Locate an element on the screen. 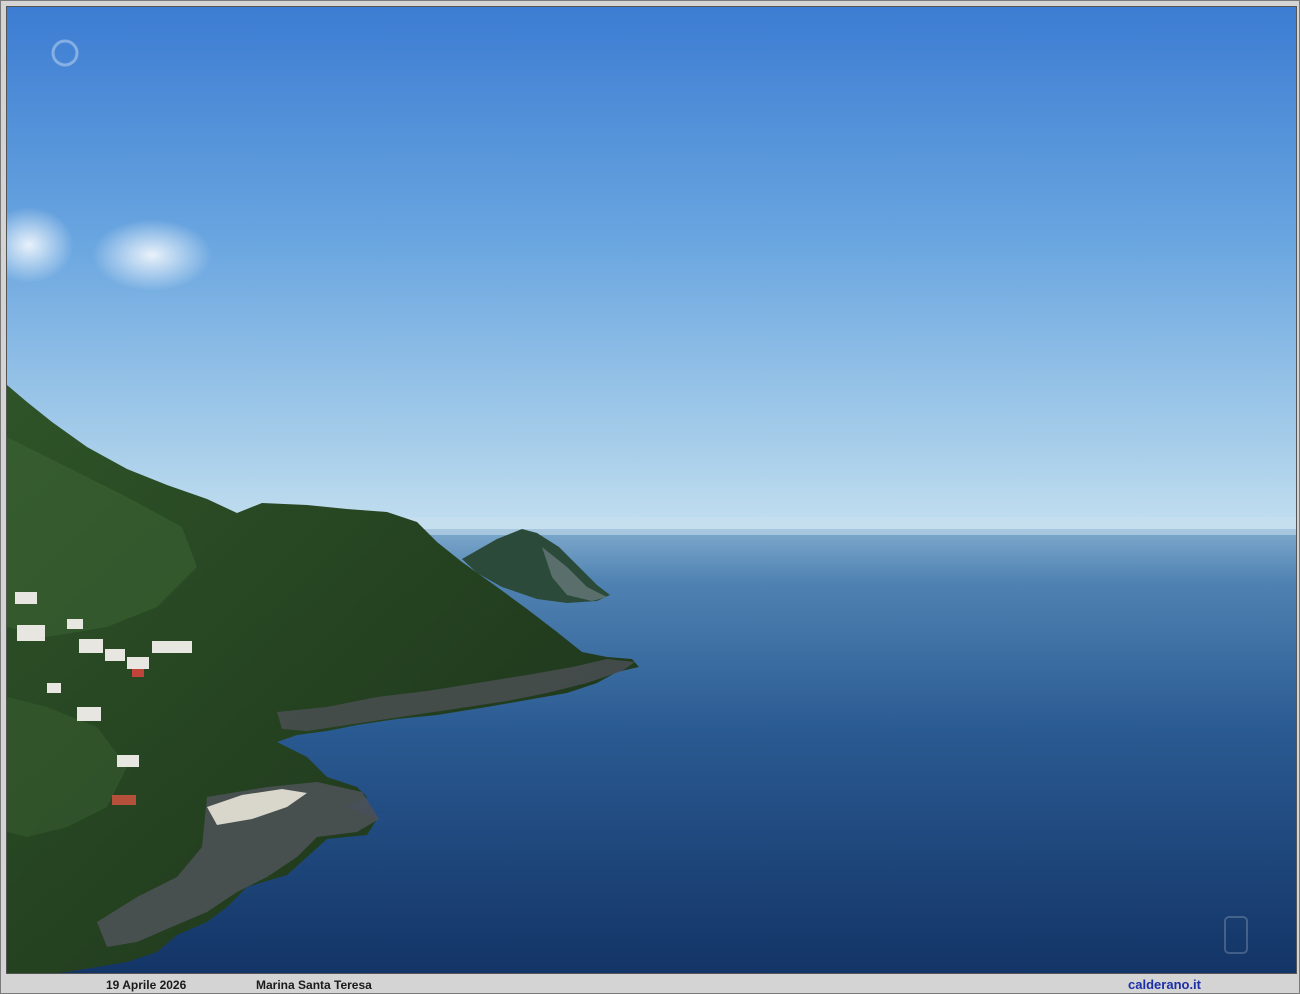 The width and height of the screenshot is (1300, 994). caption-date: 19 Aprile 2026 is located at coordinates (146, 985).